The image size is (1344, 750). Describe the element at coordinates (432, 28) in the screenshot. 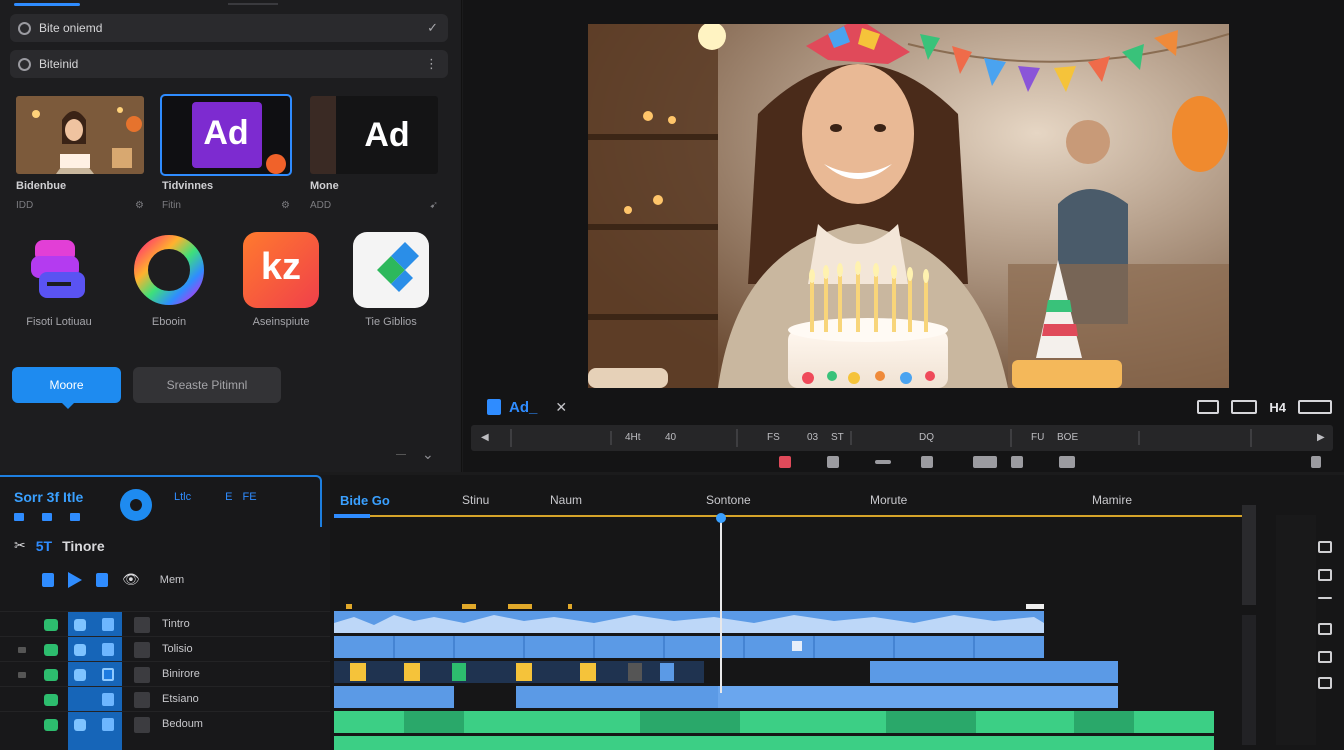

I see `checkmark-icon: ✓` at that location.